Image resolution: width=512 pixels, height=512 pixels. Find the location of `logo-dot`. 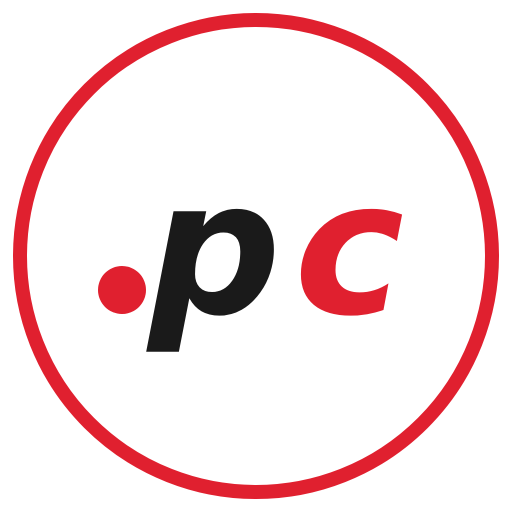

logo-dot is located at coordinates (122, 290).